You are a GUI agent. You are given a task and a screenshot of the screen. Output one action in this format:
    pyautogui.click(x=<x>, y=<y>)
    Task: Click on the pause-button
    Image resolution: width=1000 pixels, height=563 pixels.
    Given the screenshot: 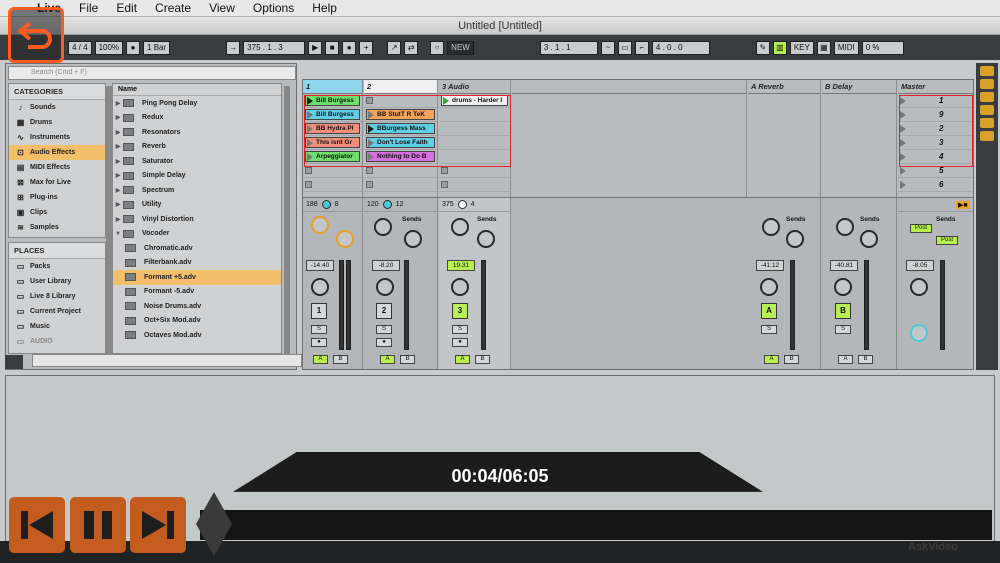 What is the action you would take?
    pyautogui.click(x=98, y=525)
    